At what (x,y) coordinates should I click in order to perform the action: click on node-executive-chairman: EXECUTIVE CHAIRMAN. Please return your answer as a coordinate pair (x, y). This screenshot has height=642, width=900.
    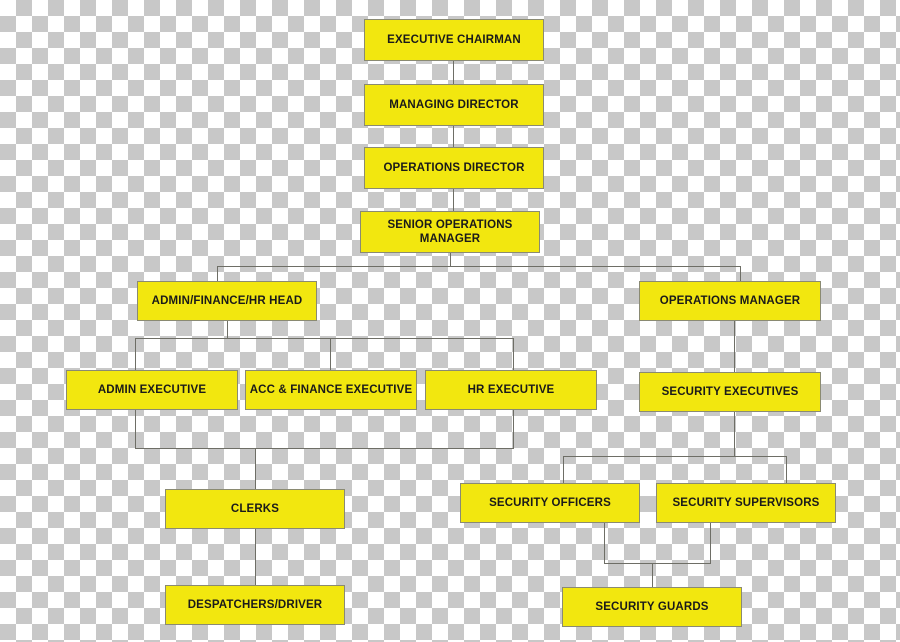
    Looking at the image, I should click on (454, 40).